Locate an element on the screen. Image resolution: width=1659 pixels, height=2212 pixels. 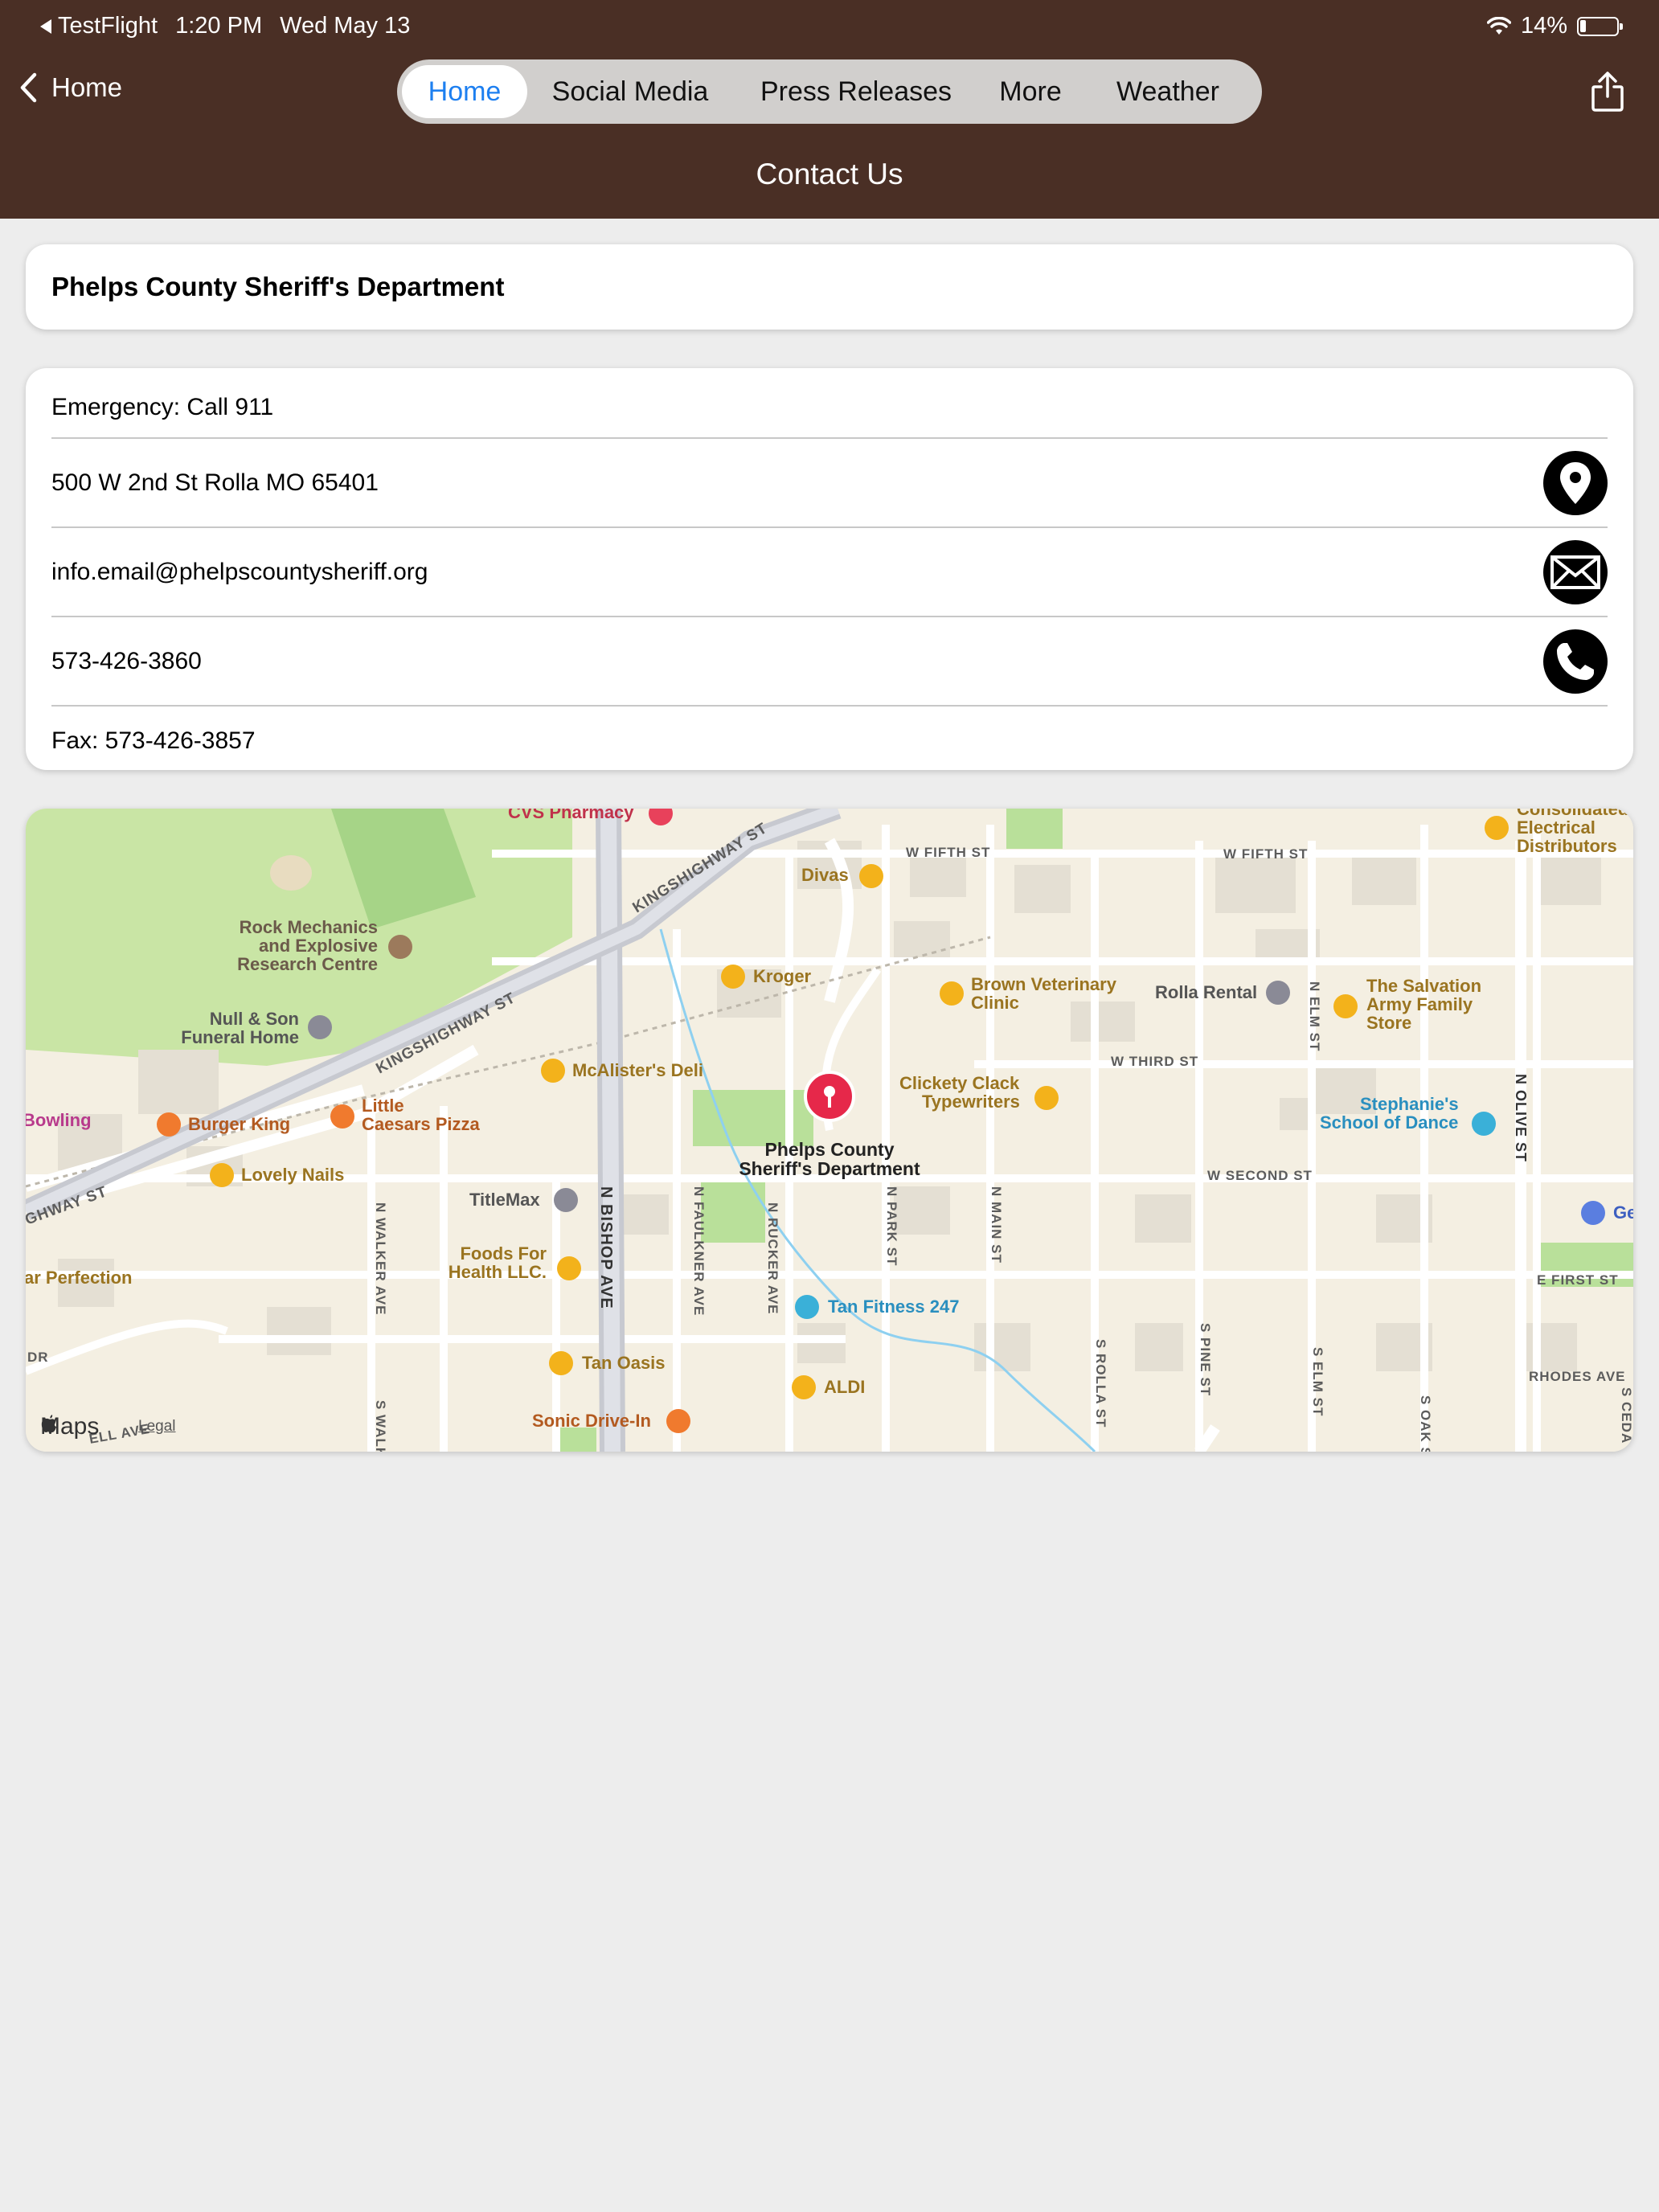
poi-label: Rock Mechanics is located at coordinates (309, 927).